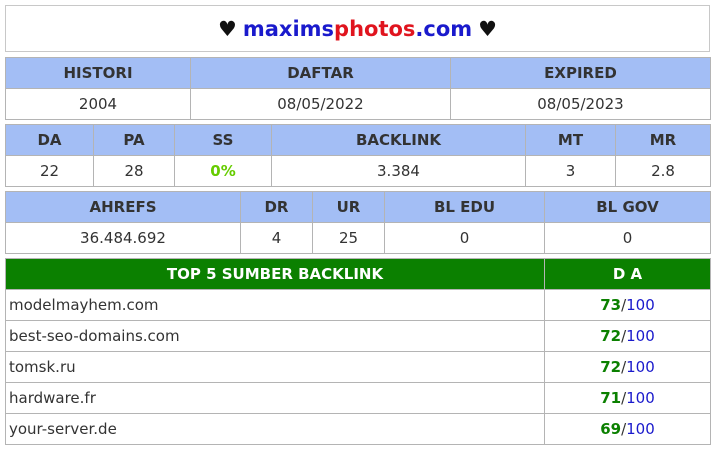 Image resolution: width=717 pixels, height=452 pixels. I want to click on registration-header-row: HISTORI DAFTAR EXPIRED, so click(358, 73).